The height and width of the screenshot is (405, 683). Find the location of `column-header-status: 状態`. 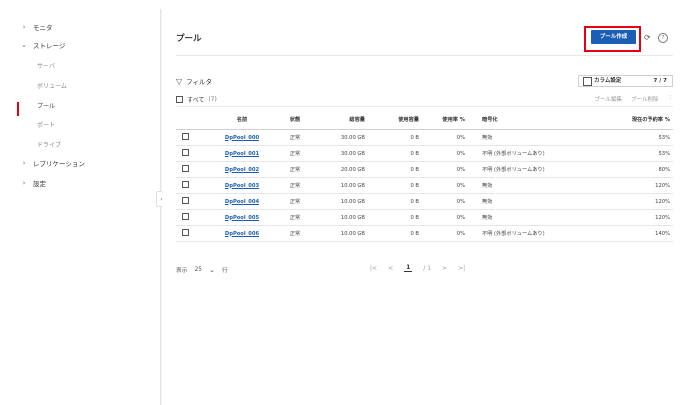

column-header-status: 状態 is located at coordinates (295, 119).